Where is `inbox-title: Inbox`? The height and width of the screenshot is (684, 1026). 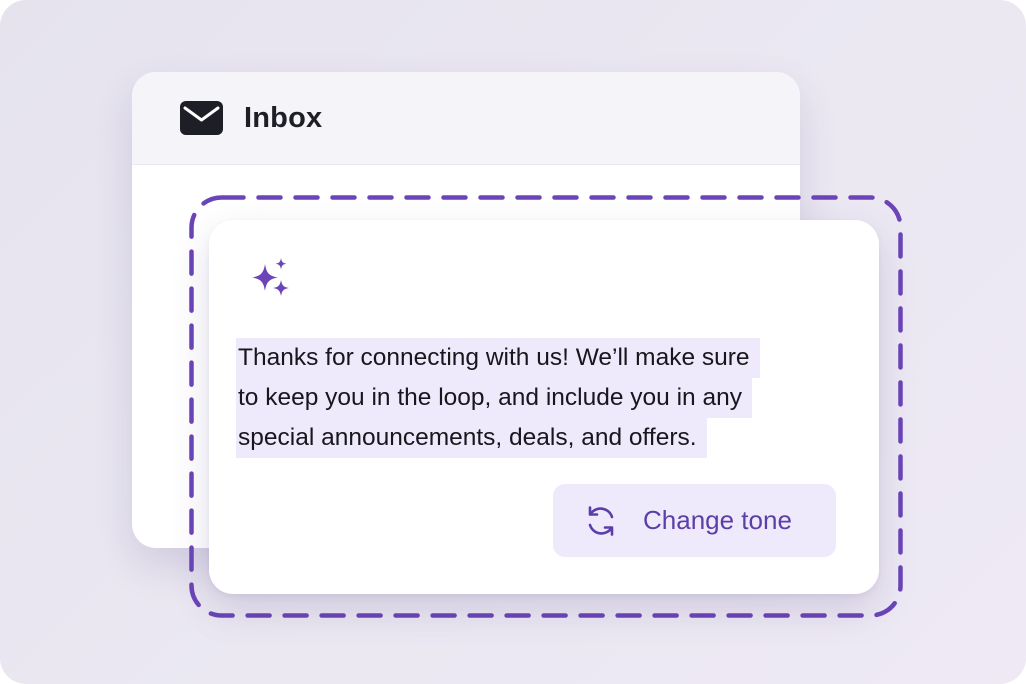 inbox-title: Inbox is located at coordinates (283, 118).